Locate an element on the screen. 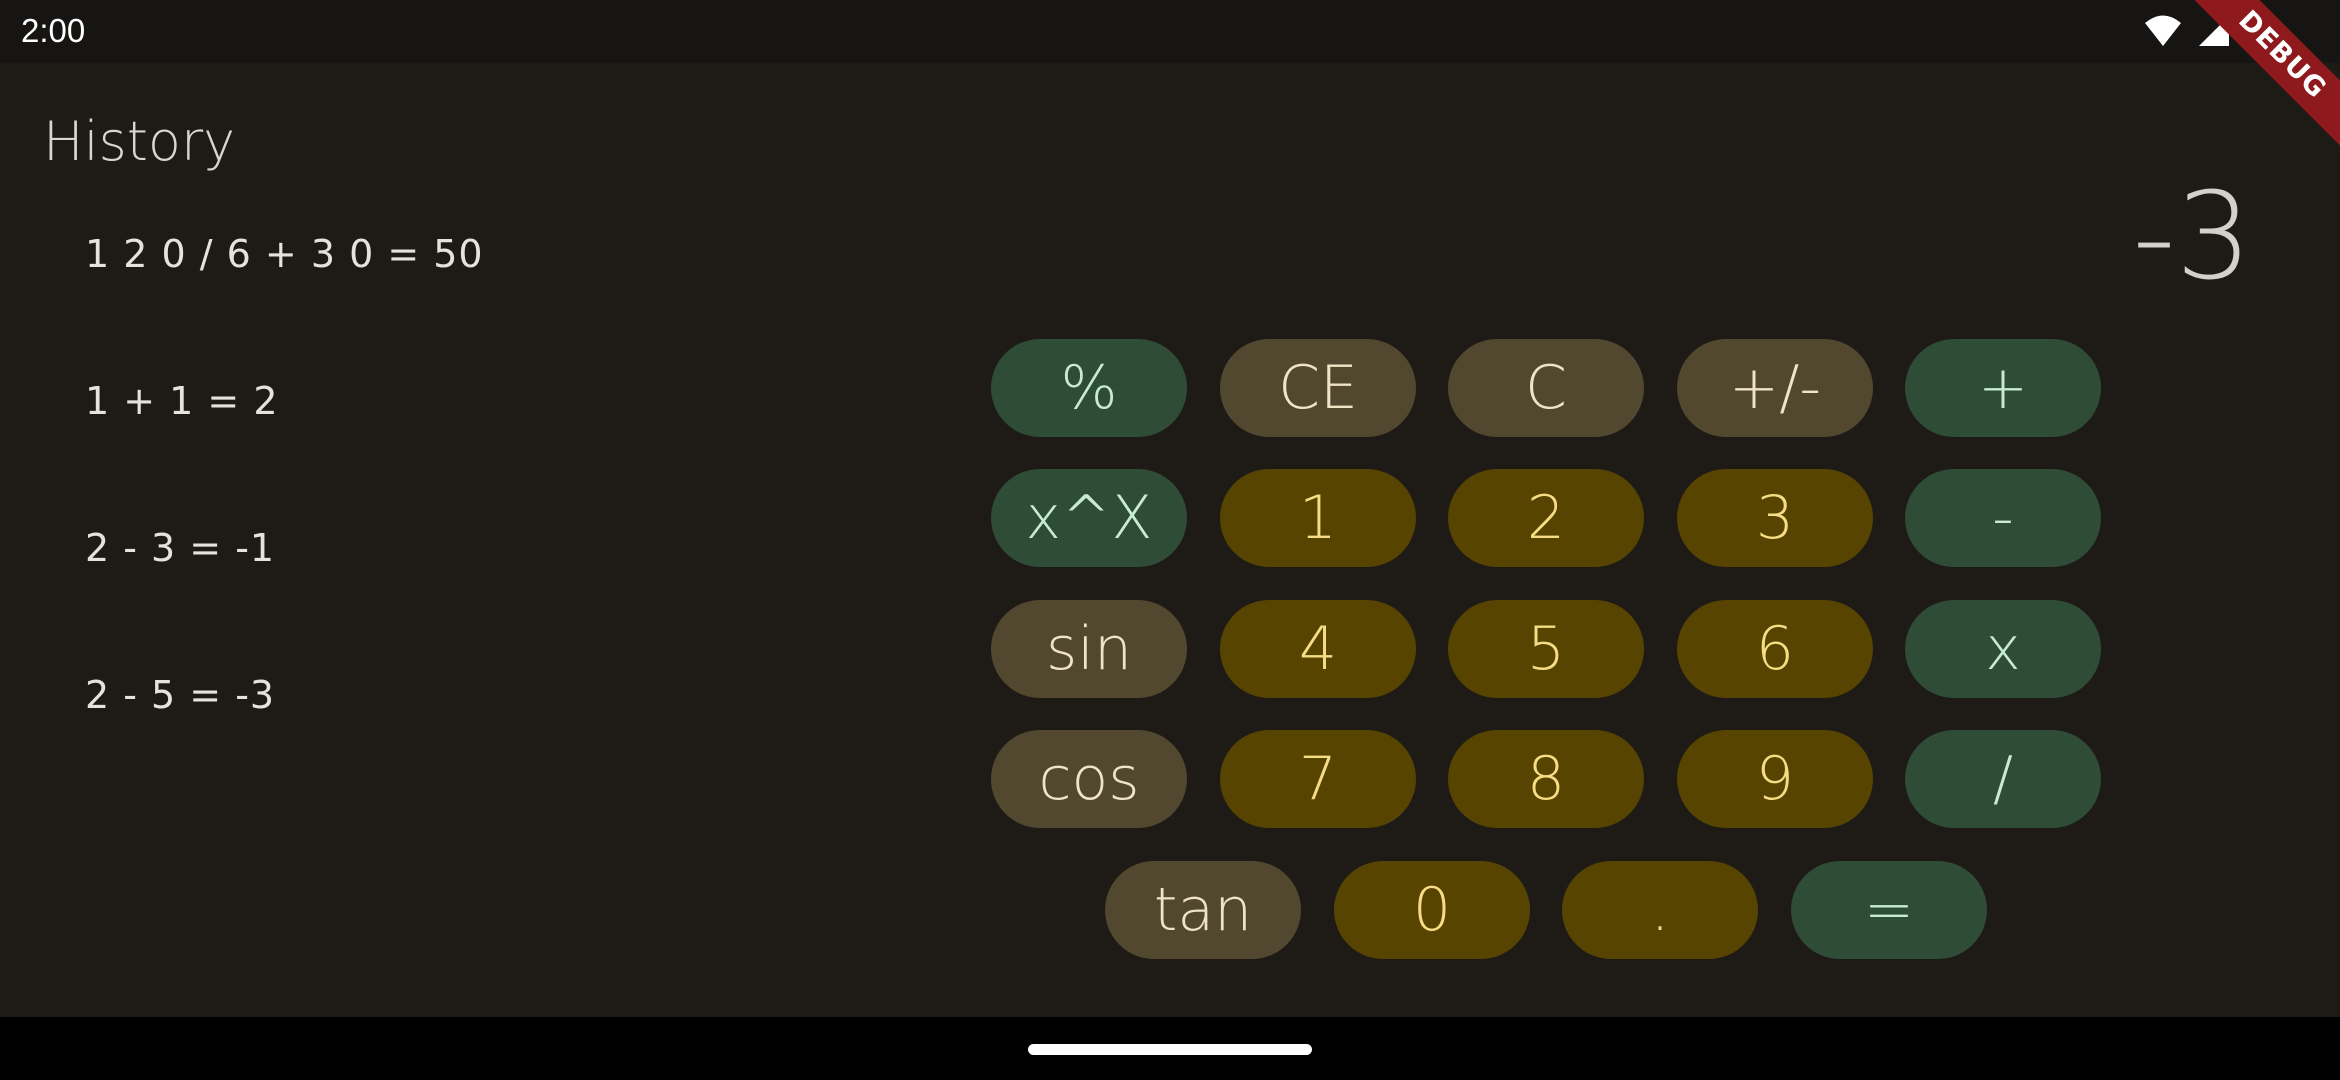 This screenshot has height=1080, width=2340. navigation-bar is located at coordinates (1170, 1048).